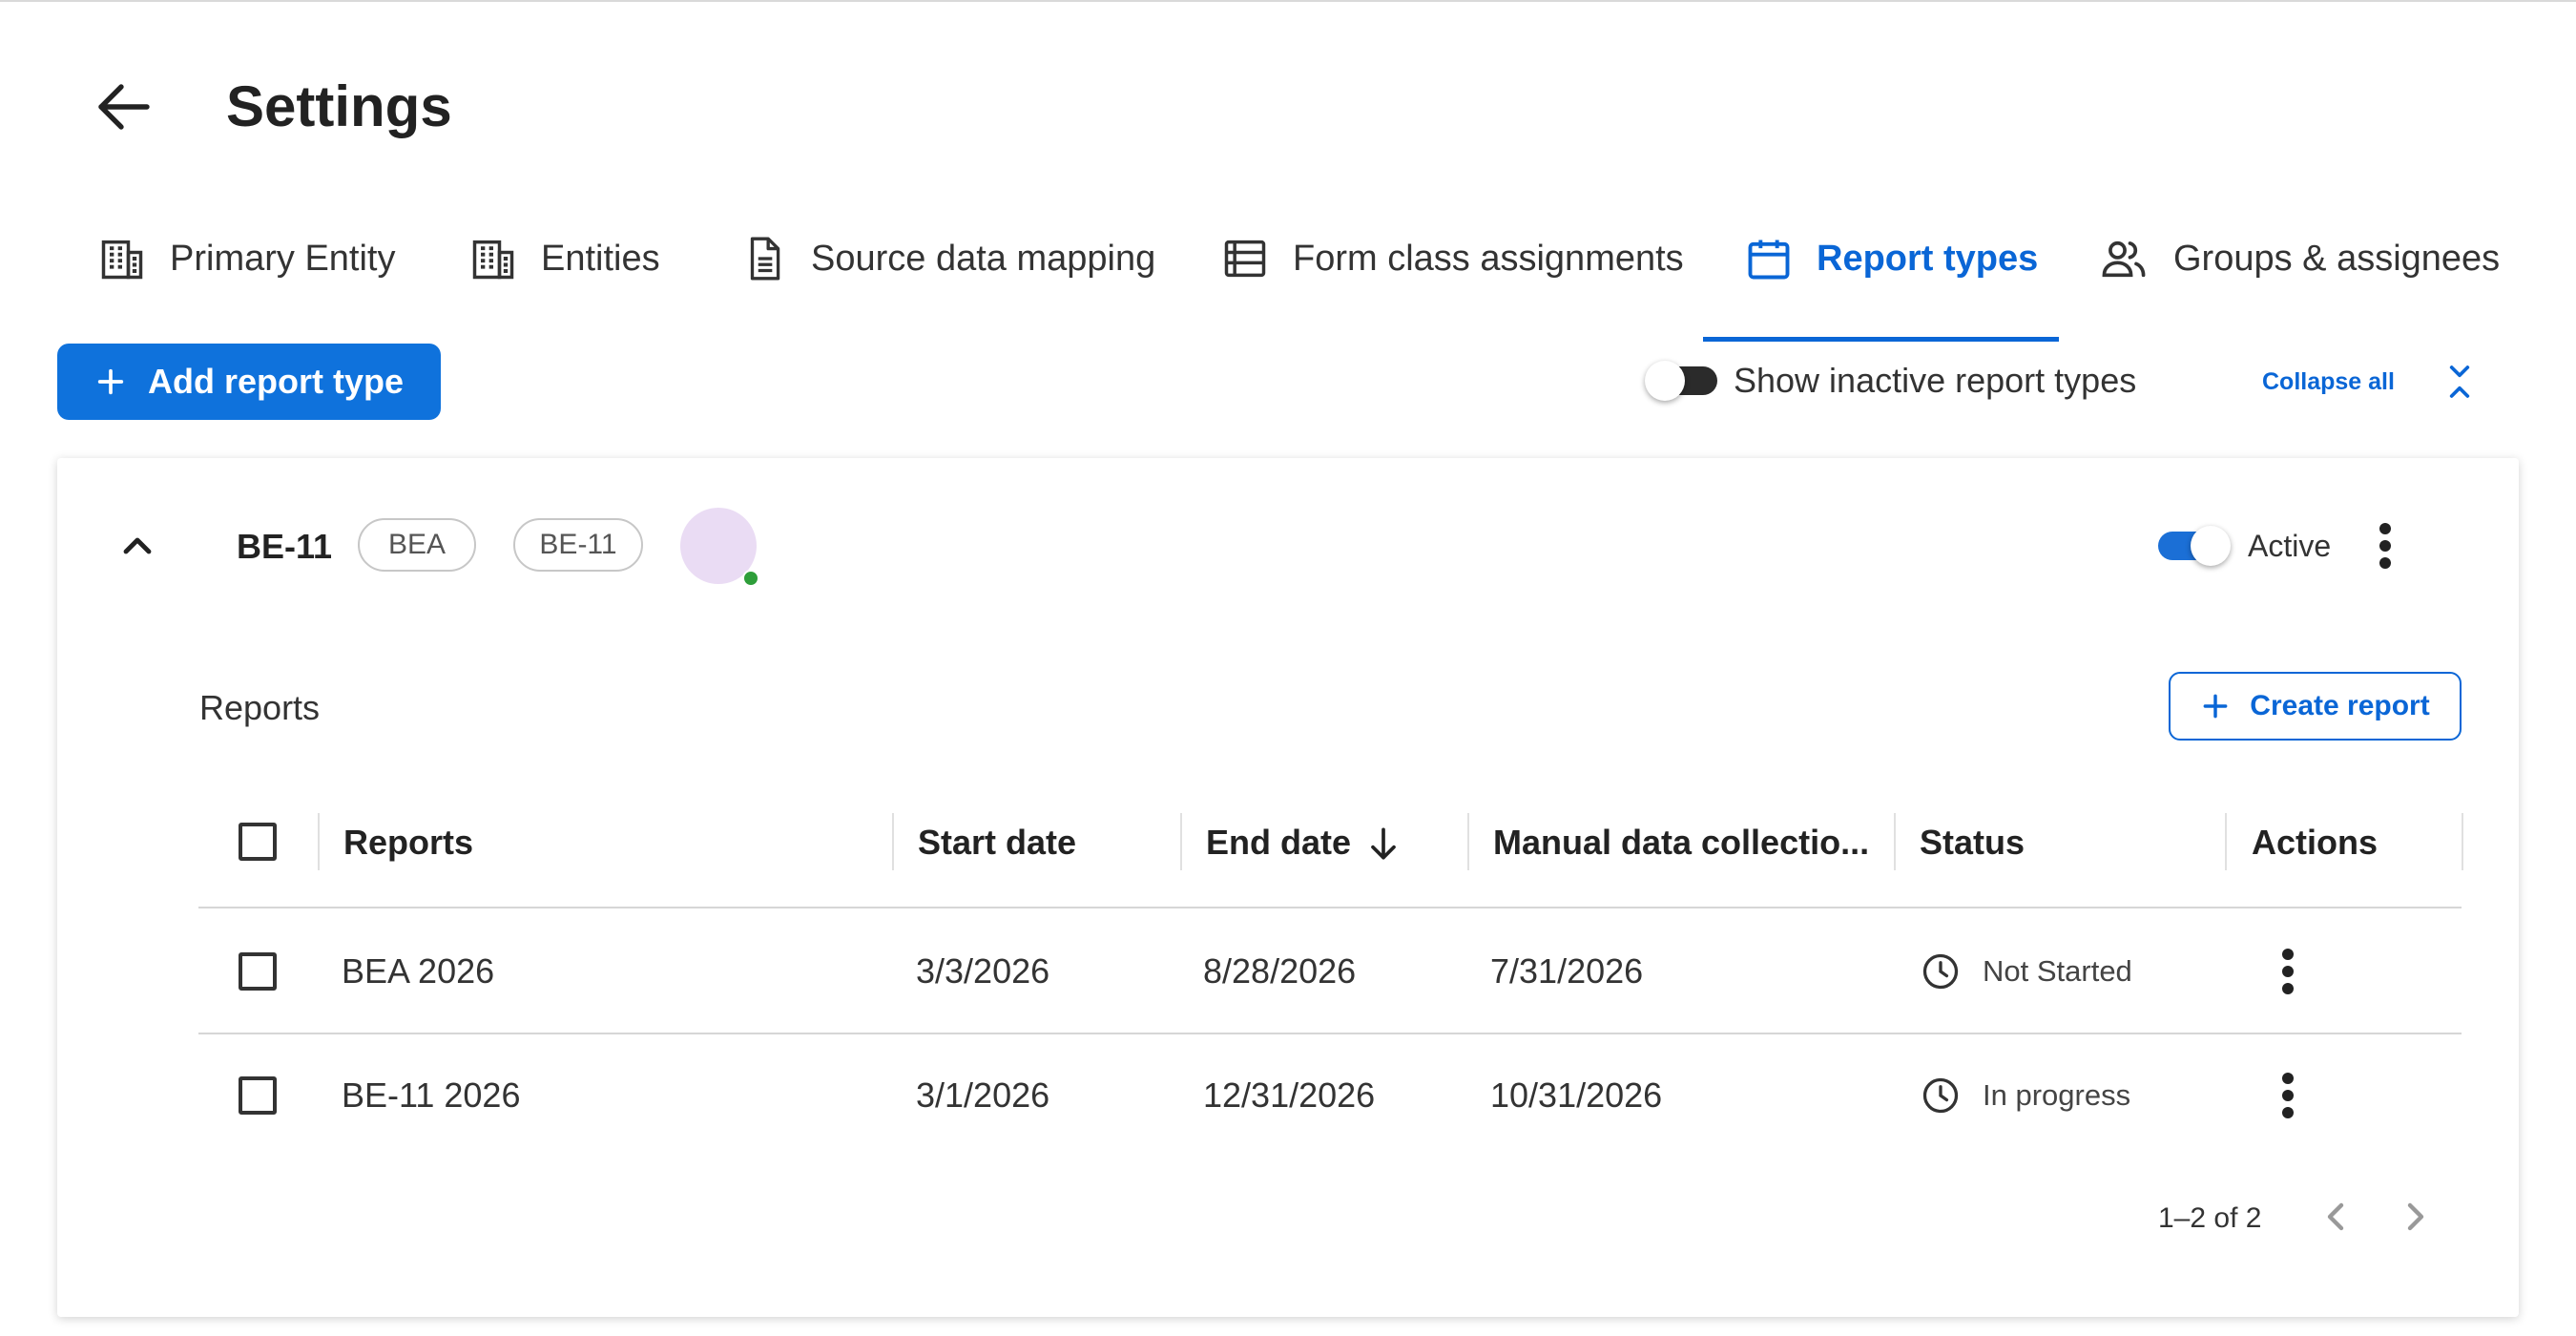 Image resolution: width=2576 pixels, height=1336 pixels. I want to click on tab-form-class-assignments: Form class assignments, so click(1452, 258).